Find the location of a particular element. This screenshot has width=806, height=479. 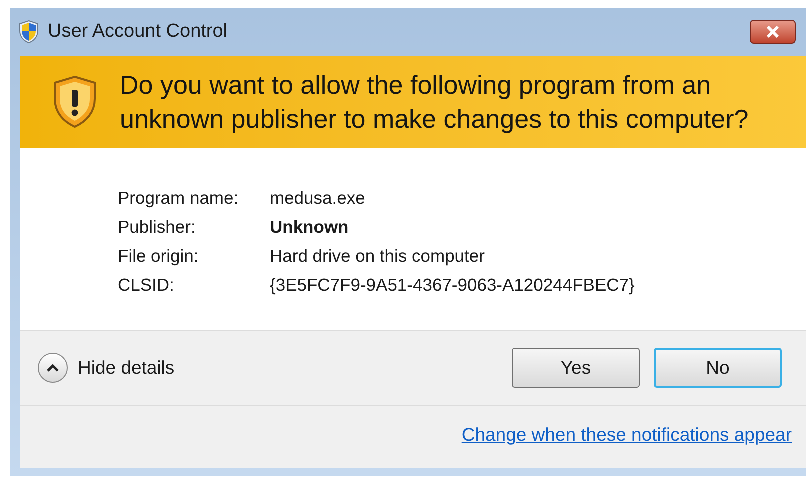

detail-value: Hard drive on this computer is located at coordinates (378, 256).